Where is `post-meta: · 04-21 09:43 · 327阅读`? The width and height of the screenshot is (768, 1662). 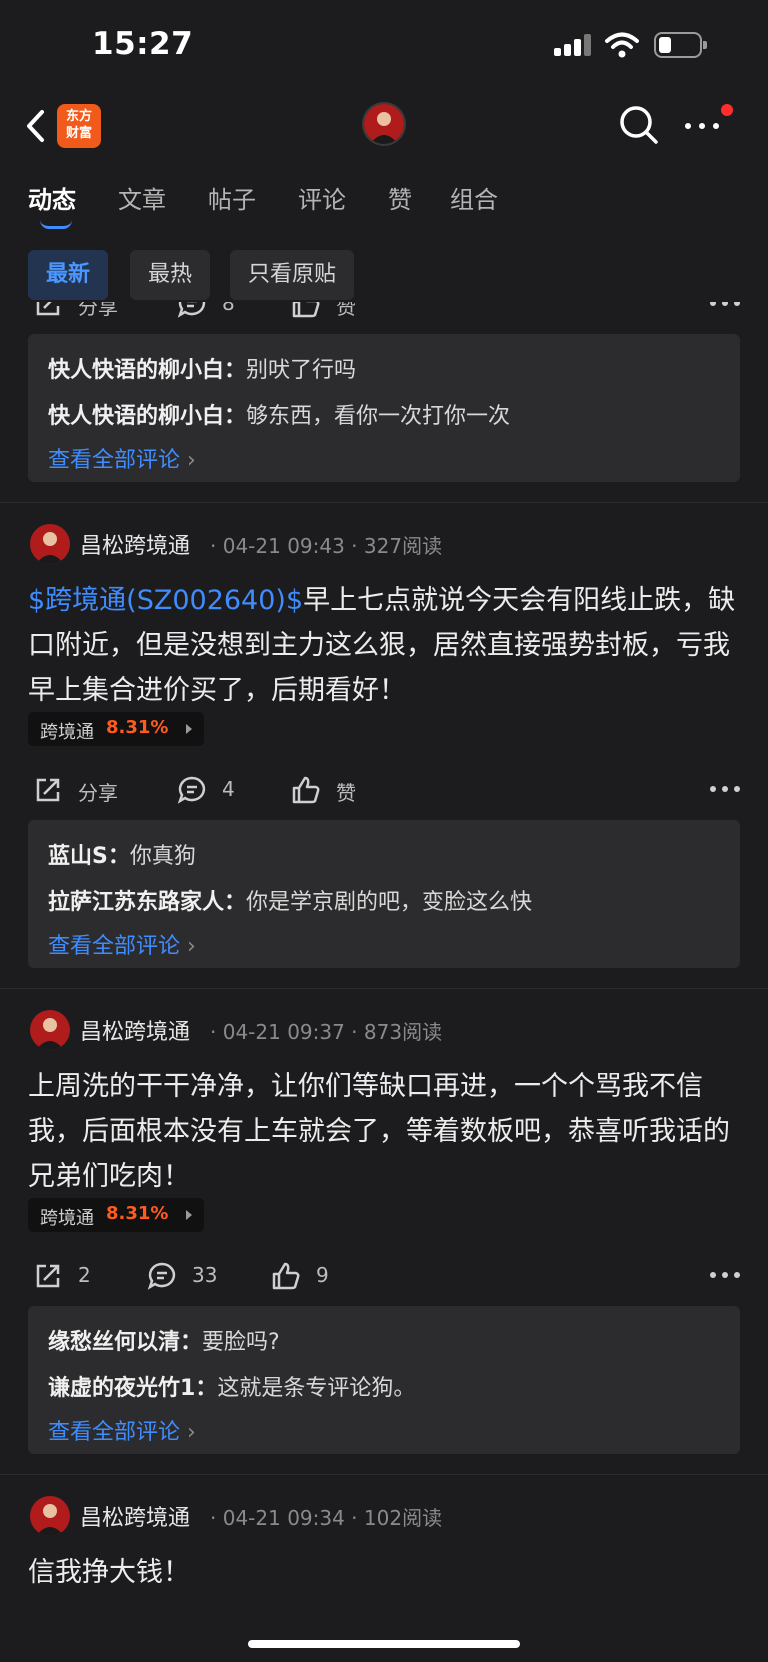
post-meta: · 04-21 09:43 · 327阅读 is located at coordinates (326, 546).